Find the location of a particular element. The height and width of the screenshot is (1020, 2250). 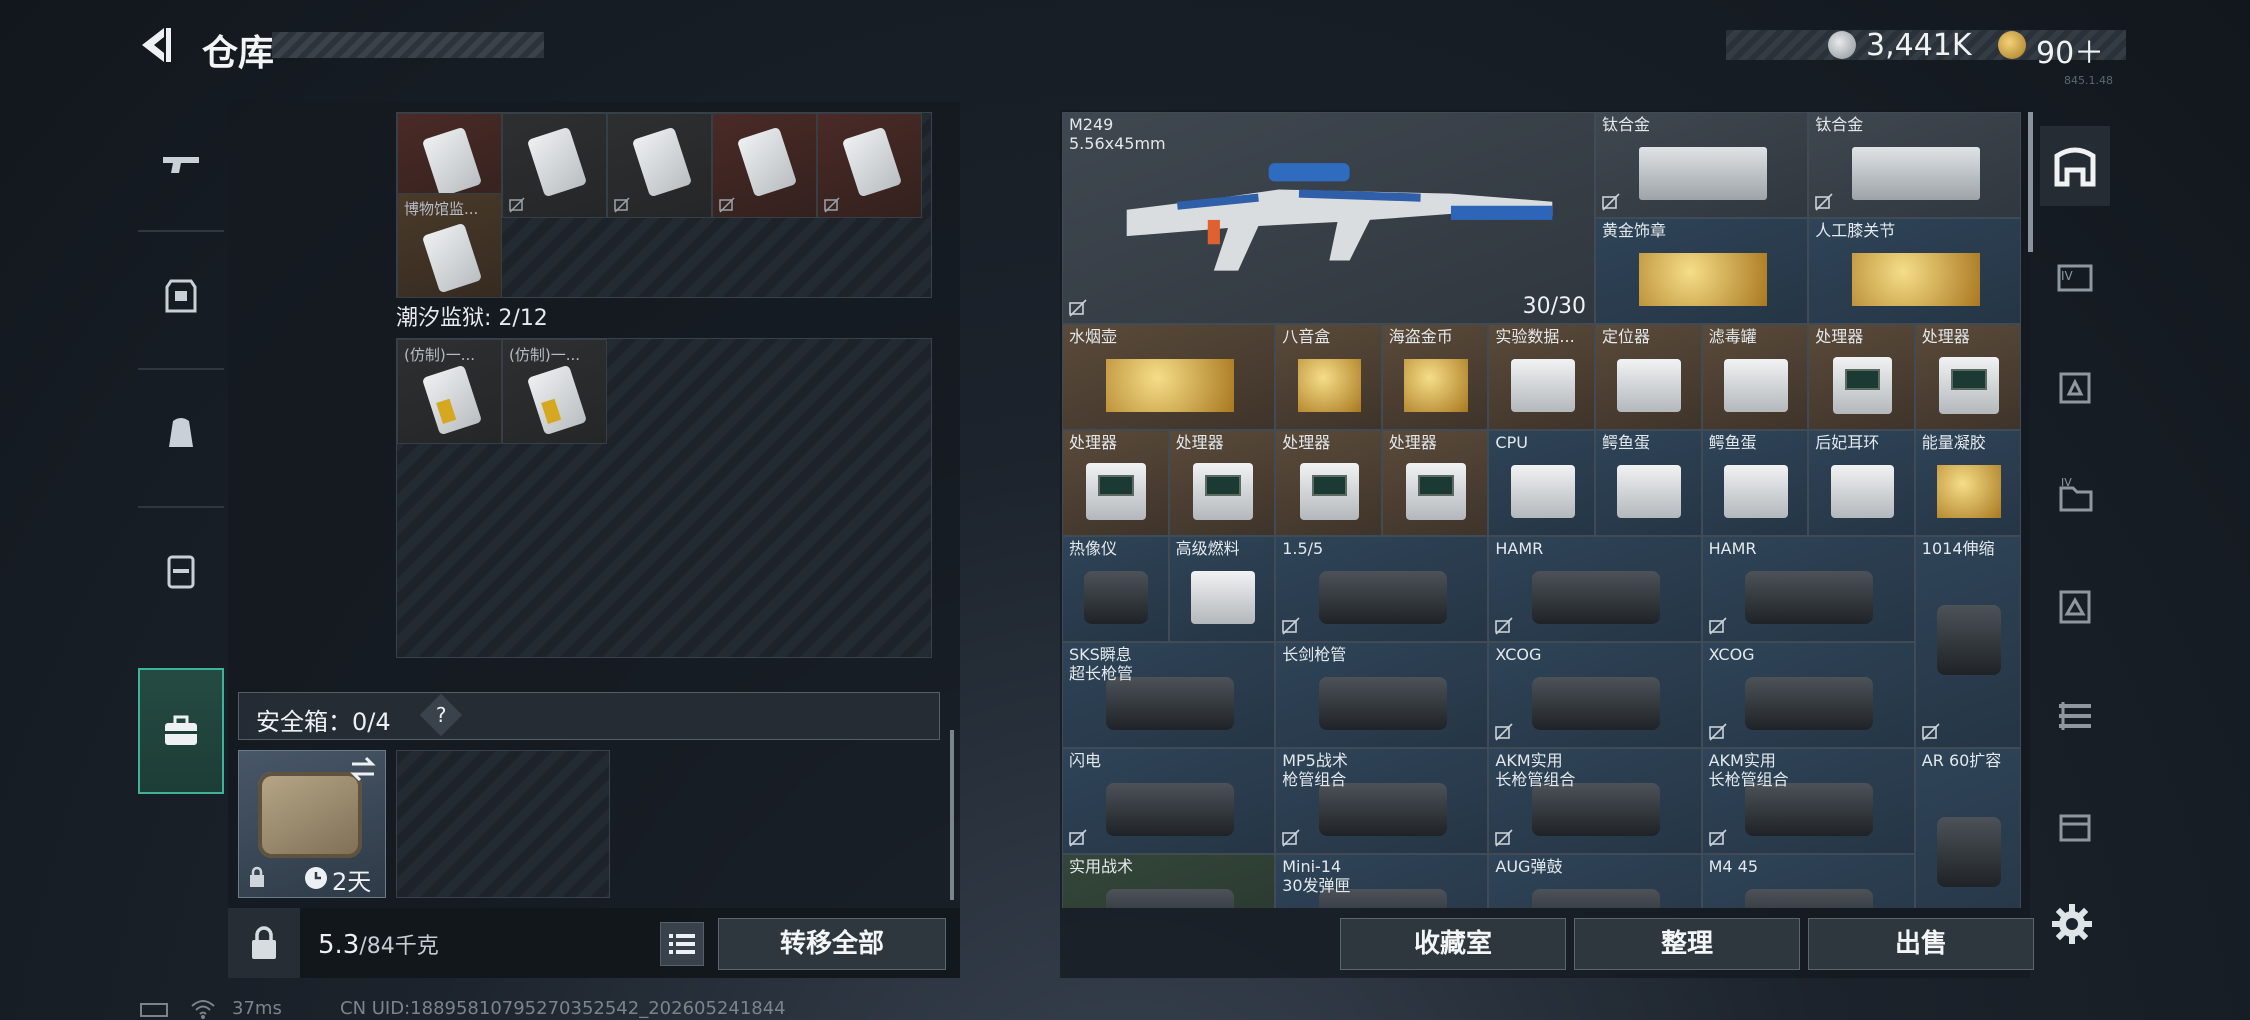

safebox-label: 安全箱：0/4 is located at coordinates (323, 722).